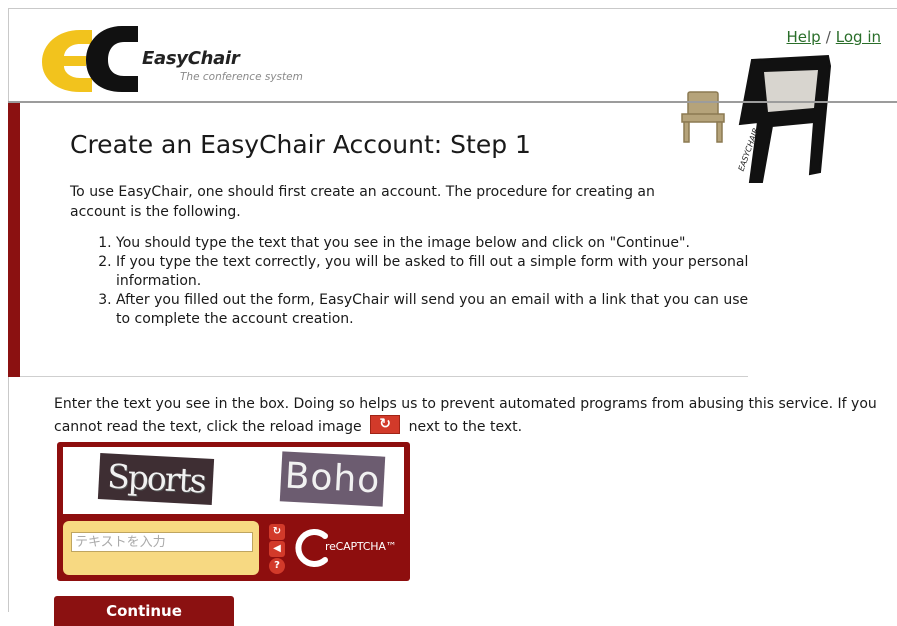 This screenshot has width=897, height=626. I want to click on captcha-input-area, so click(161, 548).